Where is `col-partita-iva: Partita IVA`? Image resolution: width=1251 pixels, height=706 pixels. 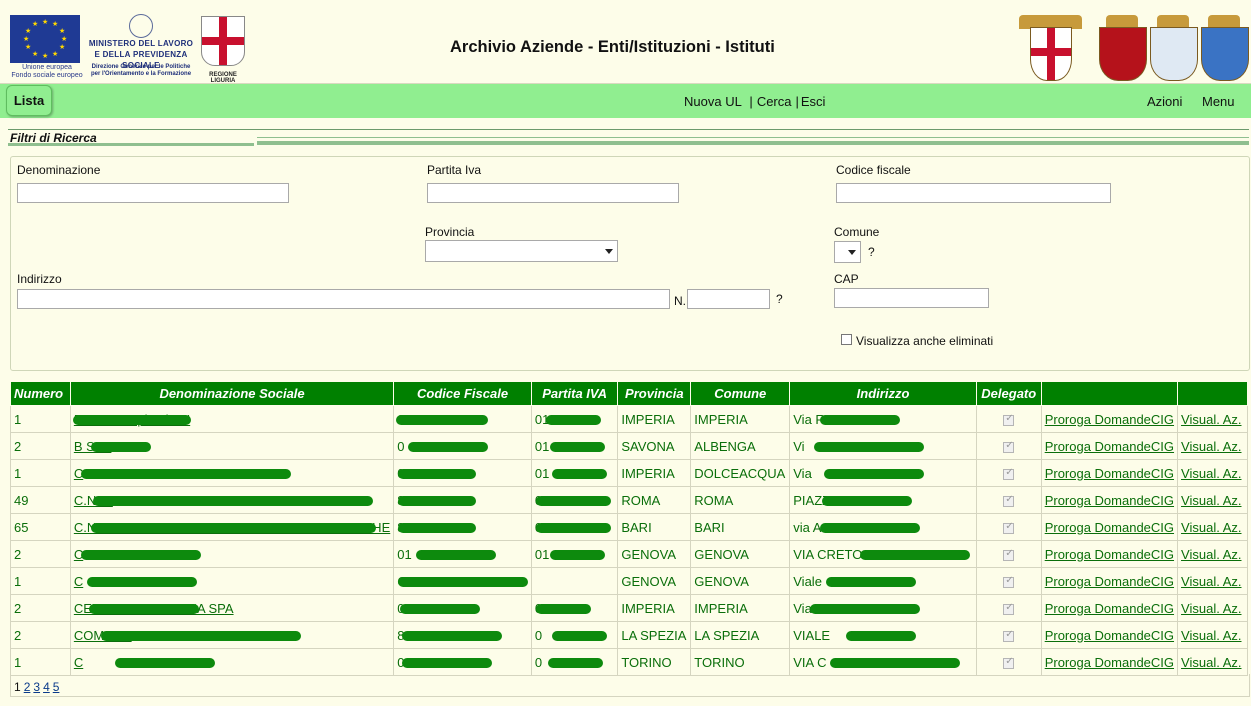 col-partita-iva: Partita IVA is located at coordinates (574, 393).